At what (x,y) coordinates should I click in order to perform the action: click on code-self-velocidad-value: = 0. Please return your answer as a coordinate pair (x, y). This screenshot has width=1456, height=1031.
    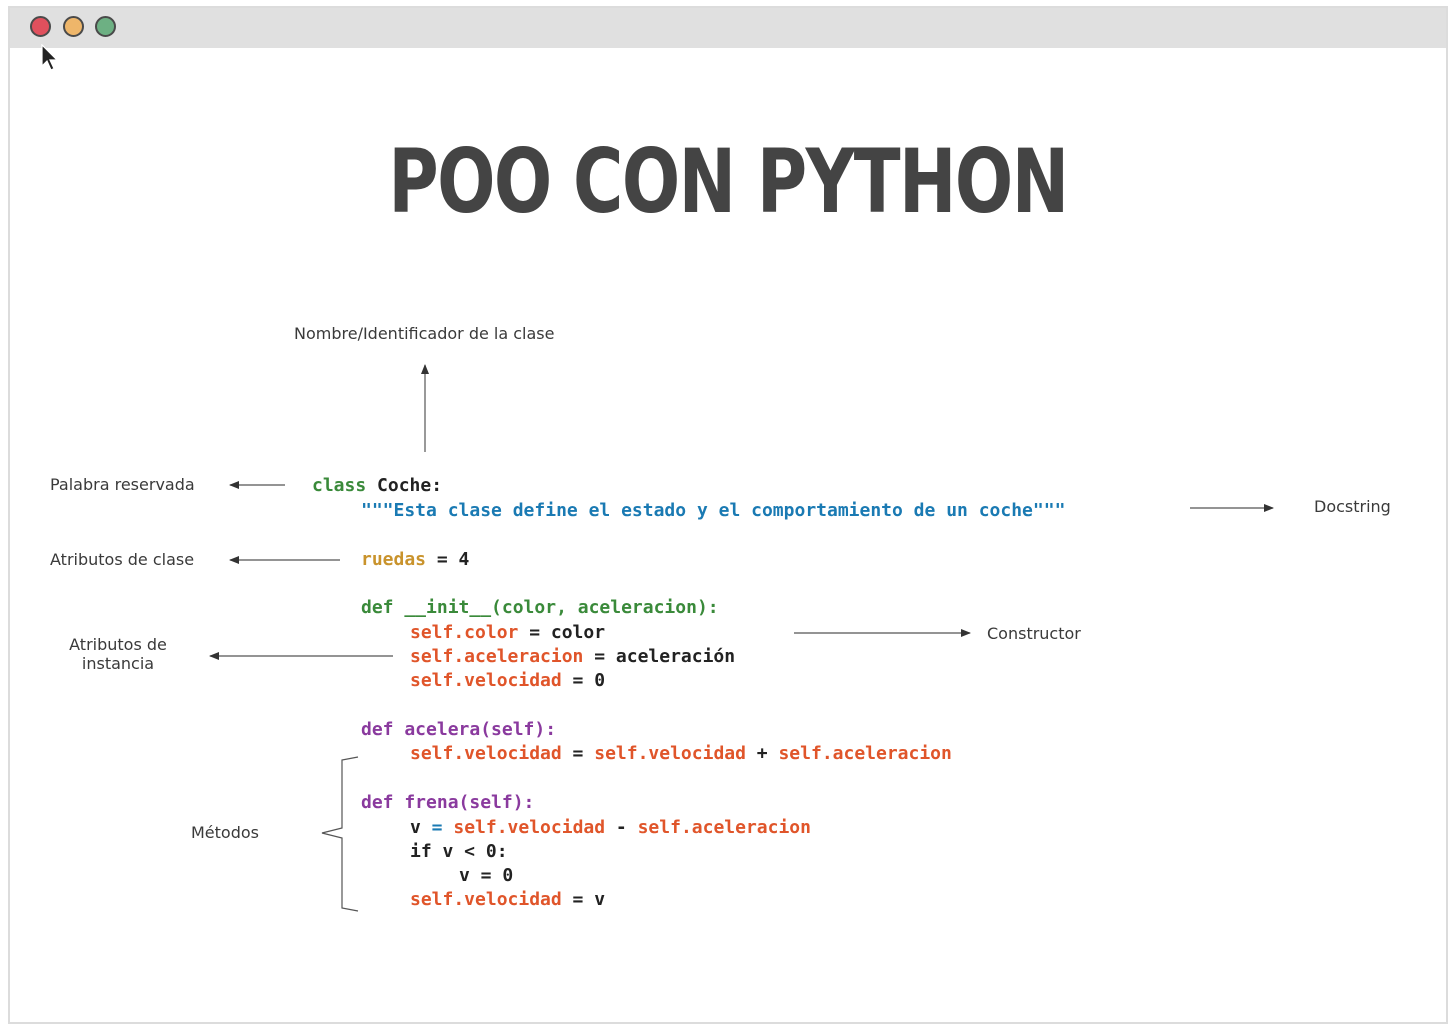
    Looking at the image, I should click on (583, 680).